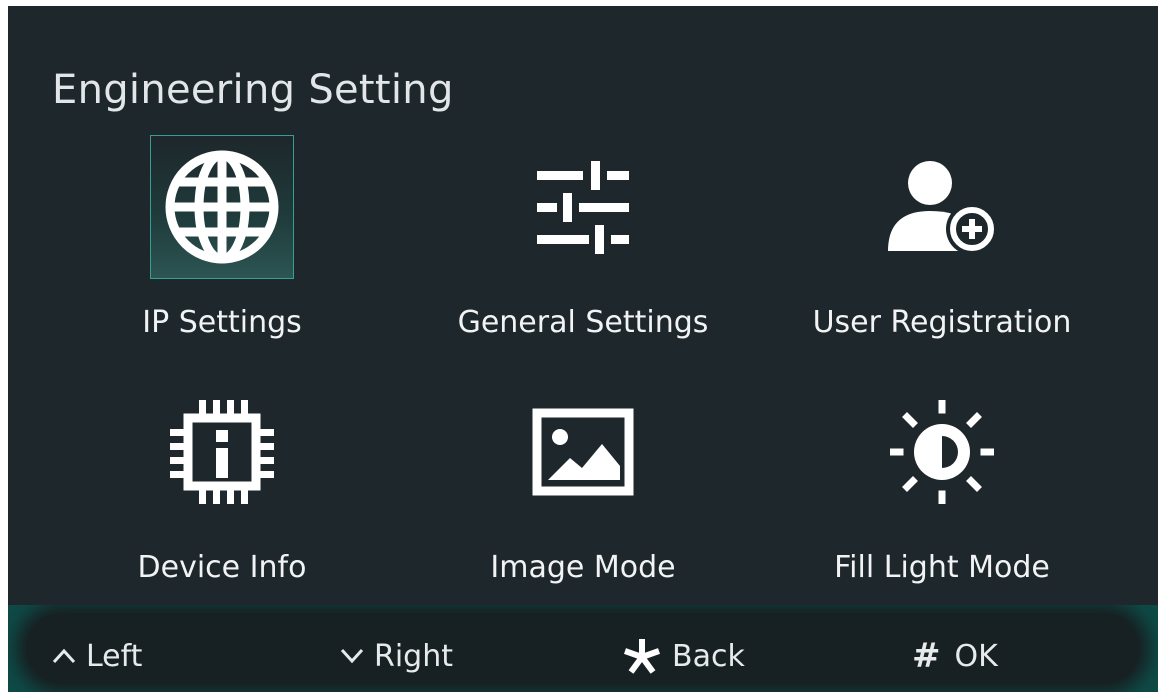  Describe the element at coordinates (64, 656) in the screenshot. I see `caret-up-icon` at that location.